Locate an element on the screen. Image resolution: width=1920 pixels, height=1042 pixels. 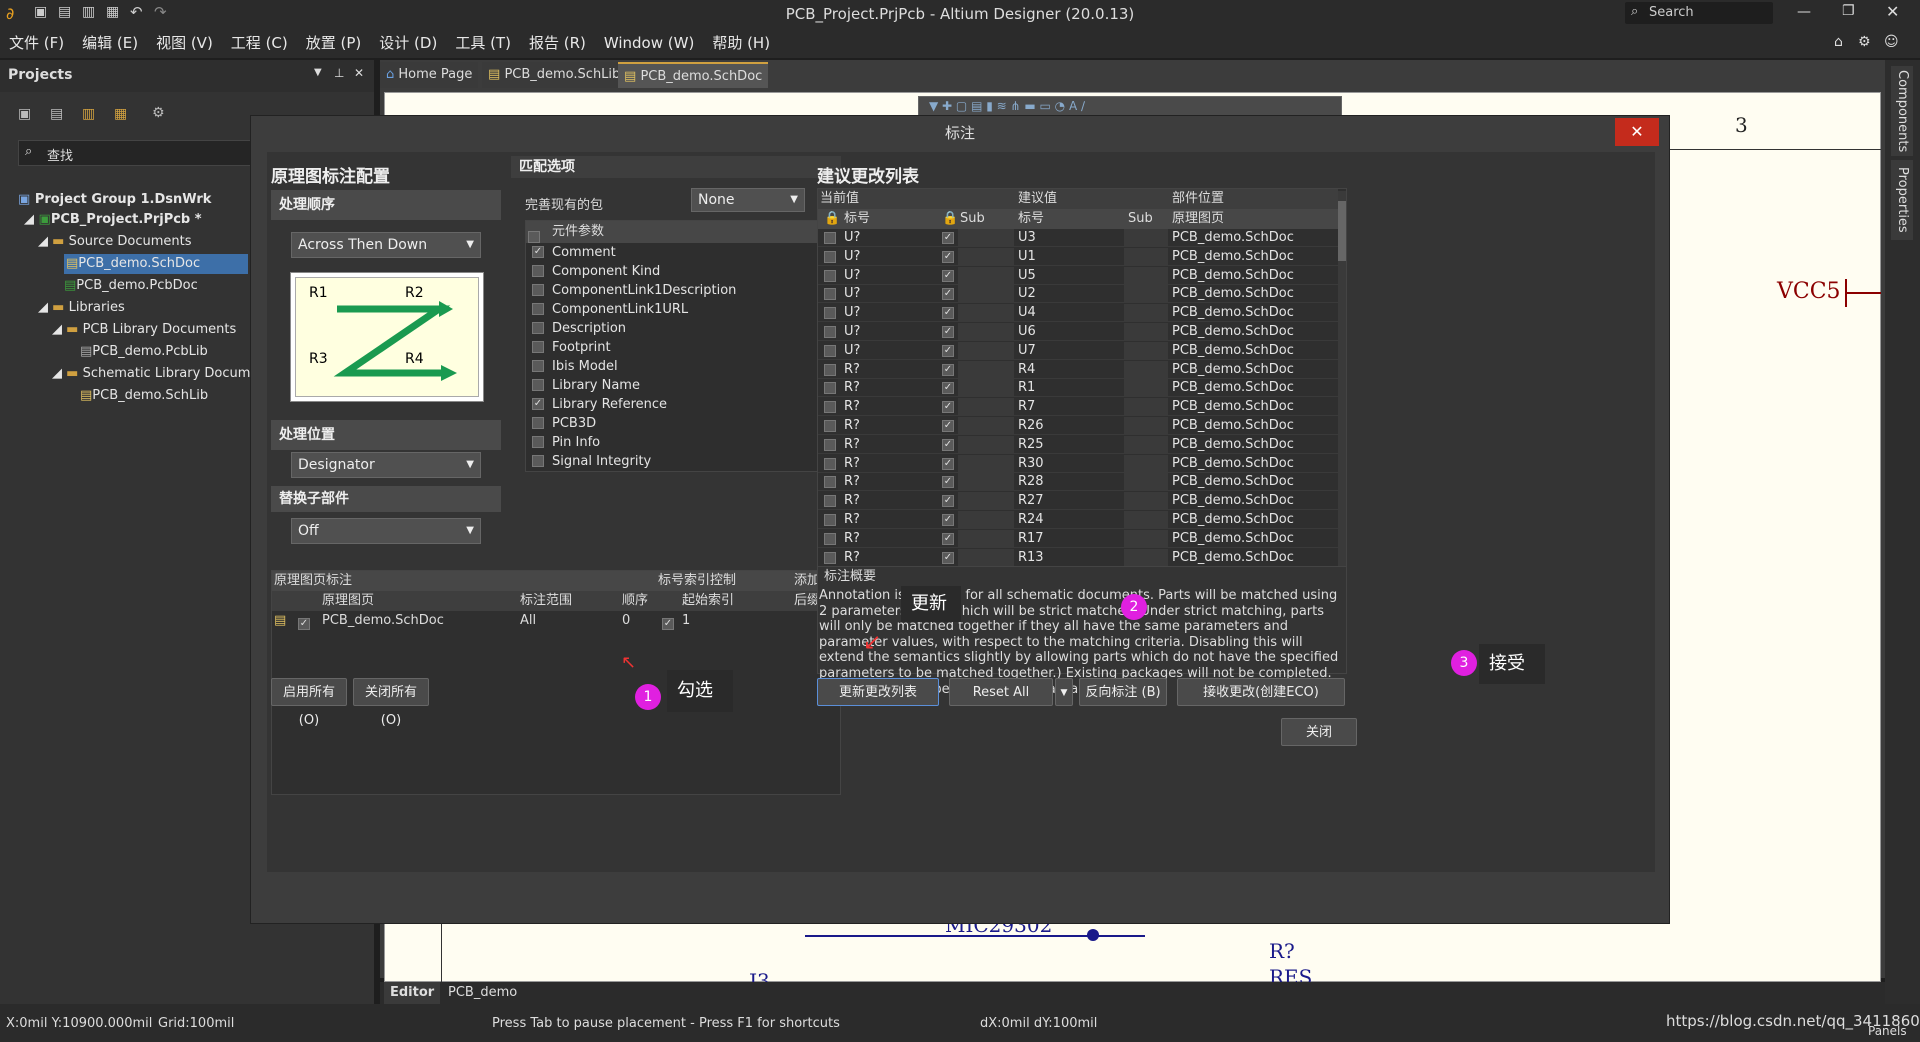
open-folder-icon: ▥ is located at coordinates (88, 114).